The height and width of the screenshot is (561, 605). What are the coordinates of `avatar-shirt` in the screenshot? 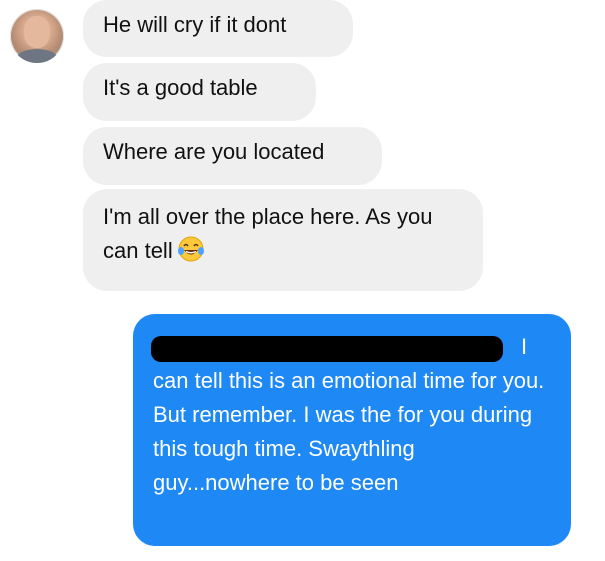 It's located at (37, 56).